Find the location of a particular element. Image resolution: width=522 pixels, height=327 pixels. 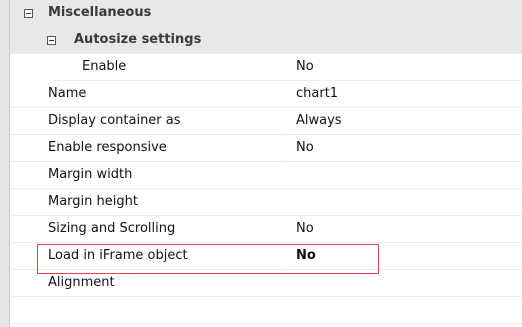

property-name: Name is located at coordinates (67, 93).